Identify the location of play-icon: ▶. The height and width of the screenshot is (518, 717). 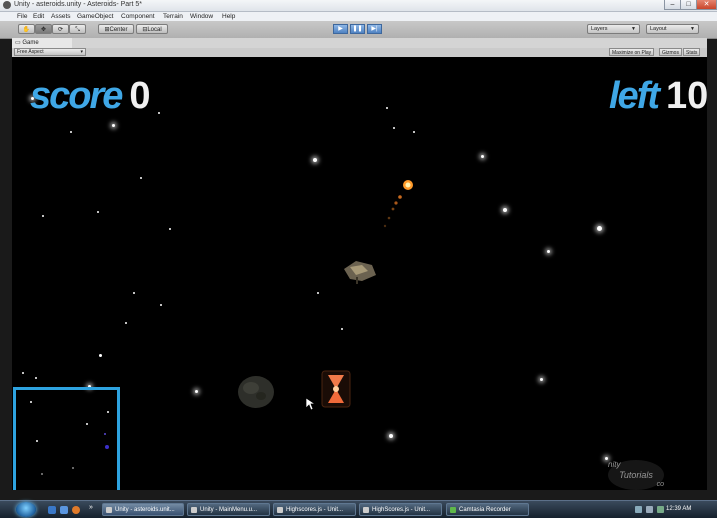
(340, 29).